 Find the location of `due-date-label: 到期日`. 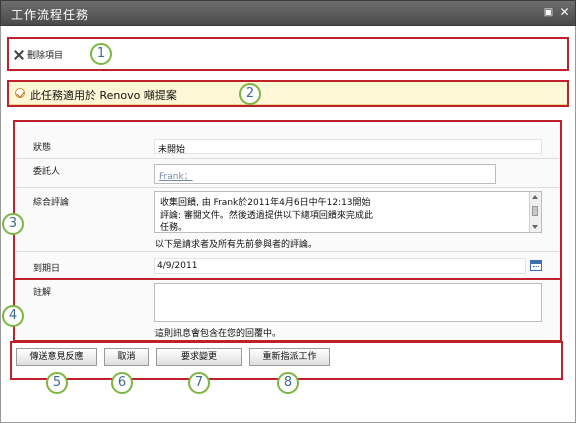

due-date-label: 到期日 is located at coordinates (47, 269).